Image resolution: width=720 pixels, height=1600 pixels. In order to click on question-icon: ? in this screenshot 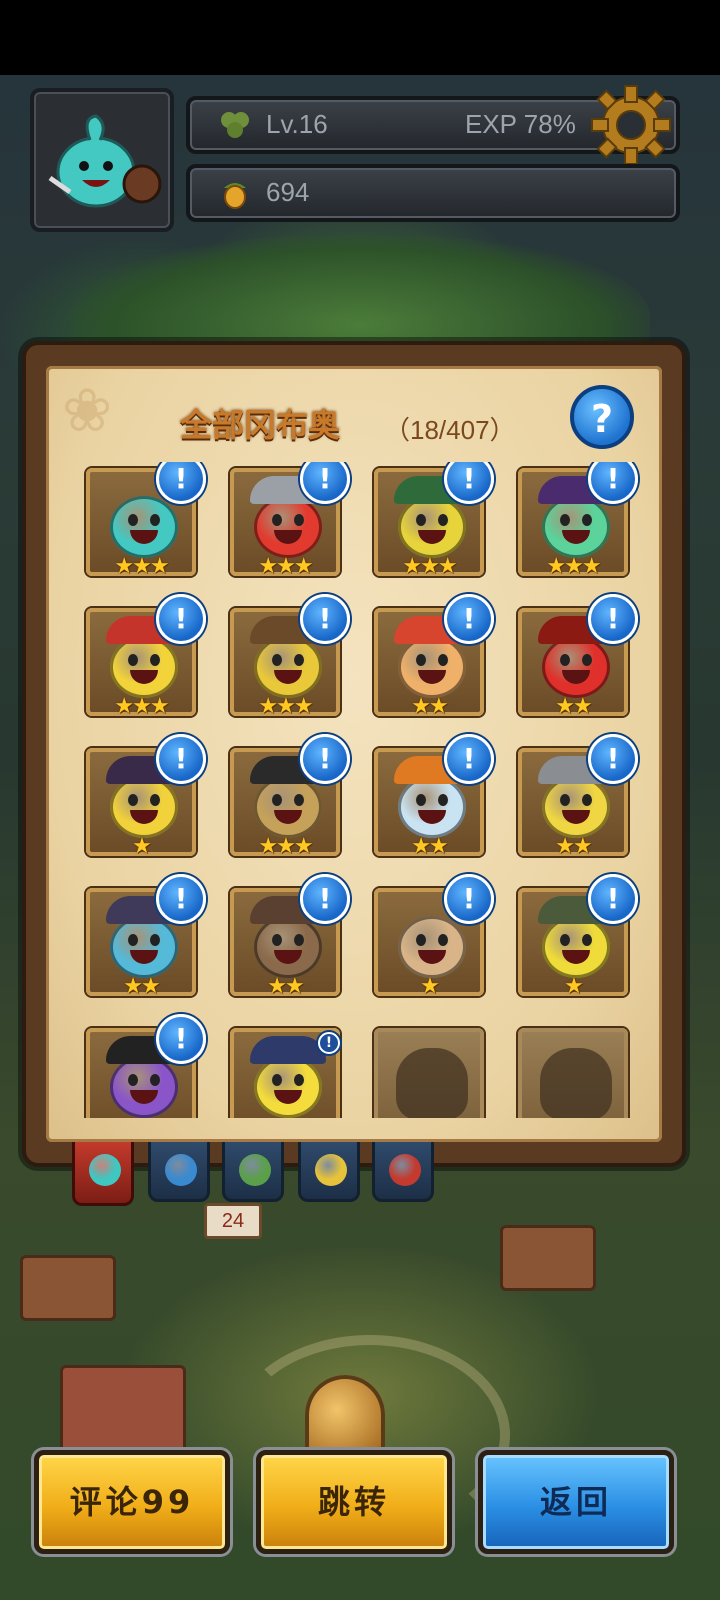, I will do `click(602, 419)`.